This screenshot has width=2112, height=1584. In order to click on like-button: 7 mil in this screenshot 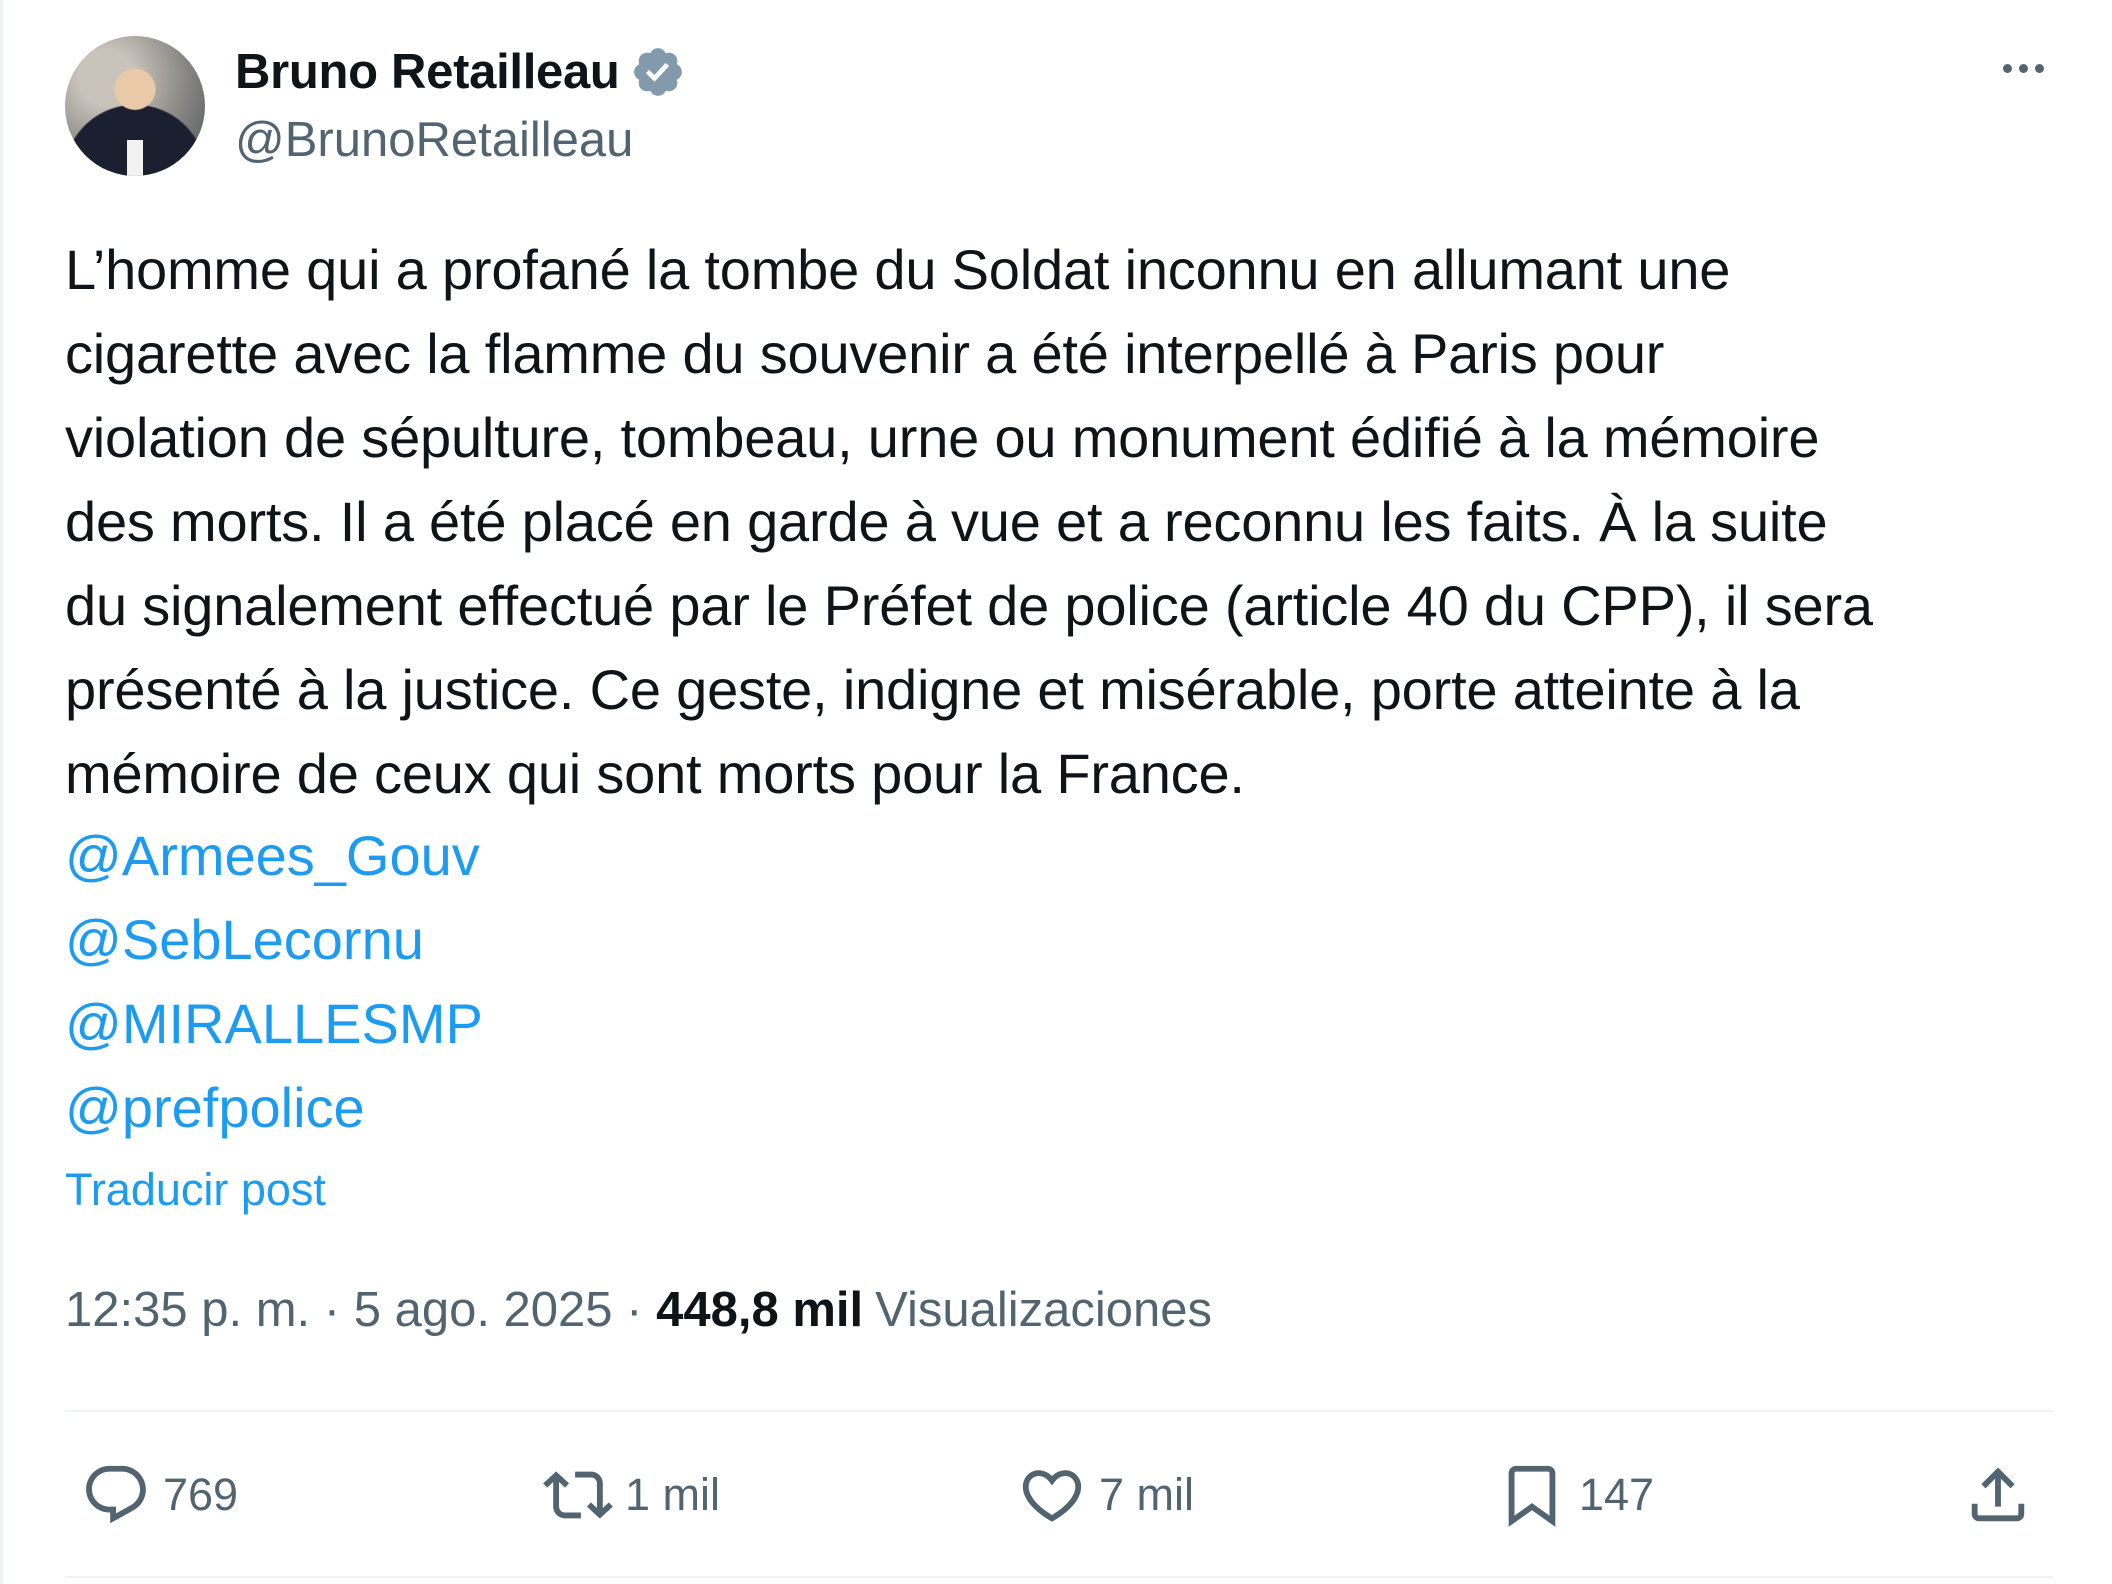, I will do `click(1105, 1495)`.